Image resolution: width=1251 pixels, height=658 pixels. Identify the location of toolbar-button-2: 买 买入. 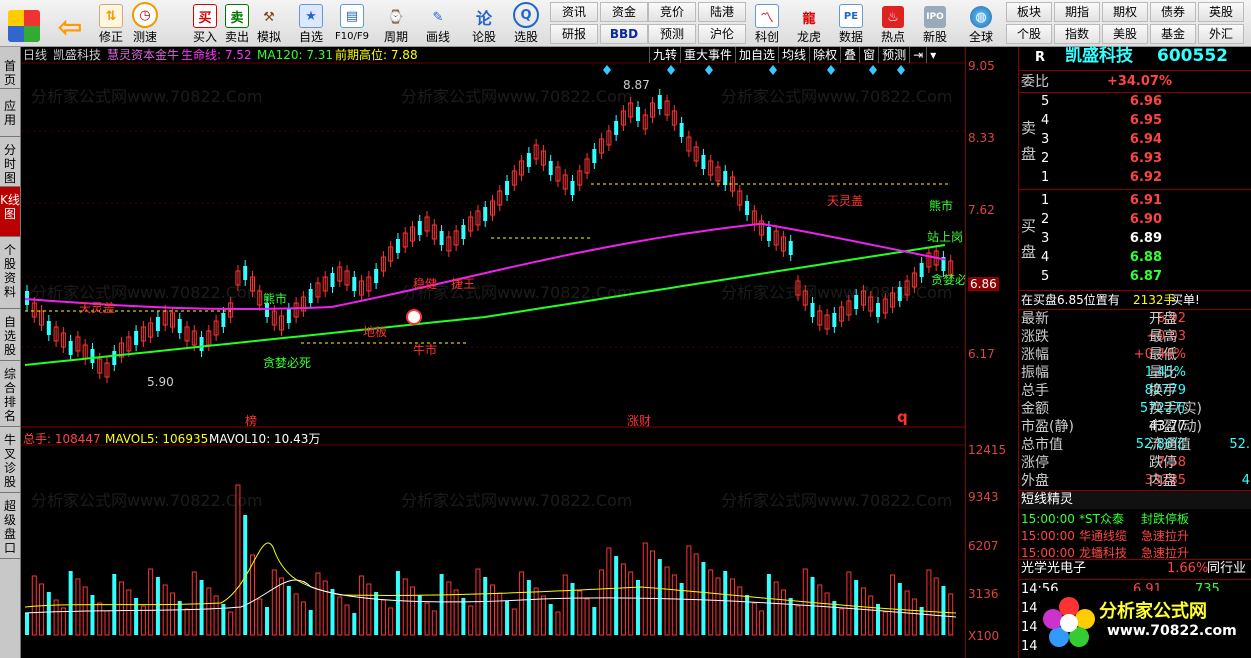
(205, 23).